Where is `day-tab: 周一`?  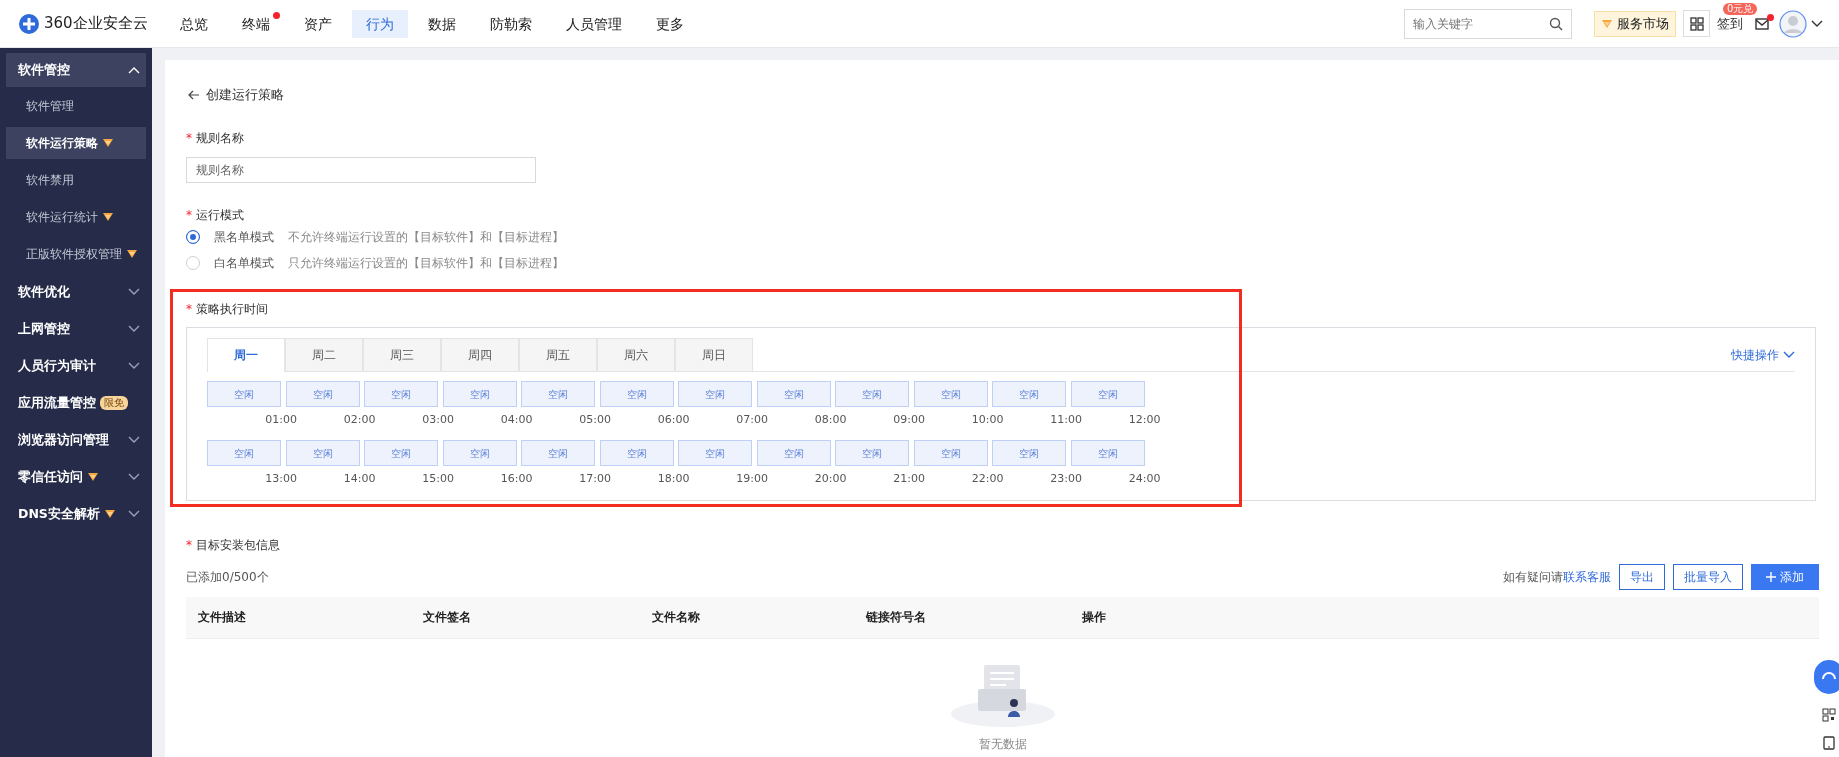
day-tab: 周一 is located at coordinates (246, 355).